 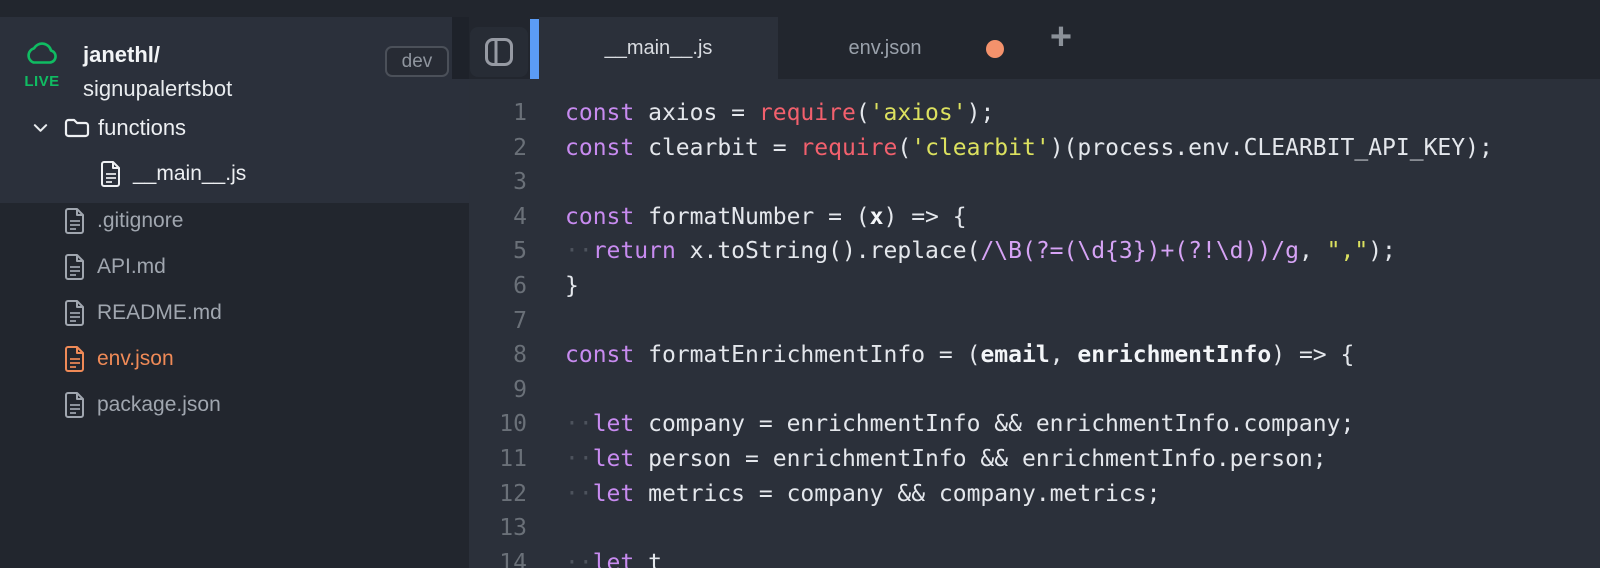 What do you see at coordinates (534, 49) in the screenshot?
I see `active-tab-indicator` at bounding box center [534, 49].